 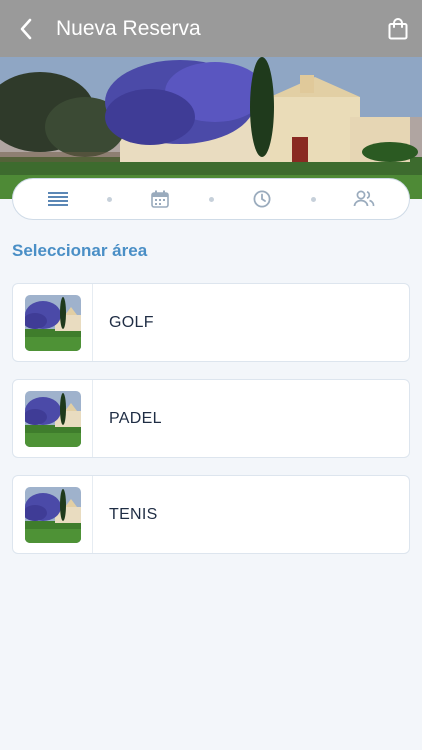 I want to click on step-players, so click(x=364, y=199).